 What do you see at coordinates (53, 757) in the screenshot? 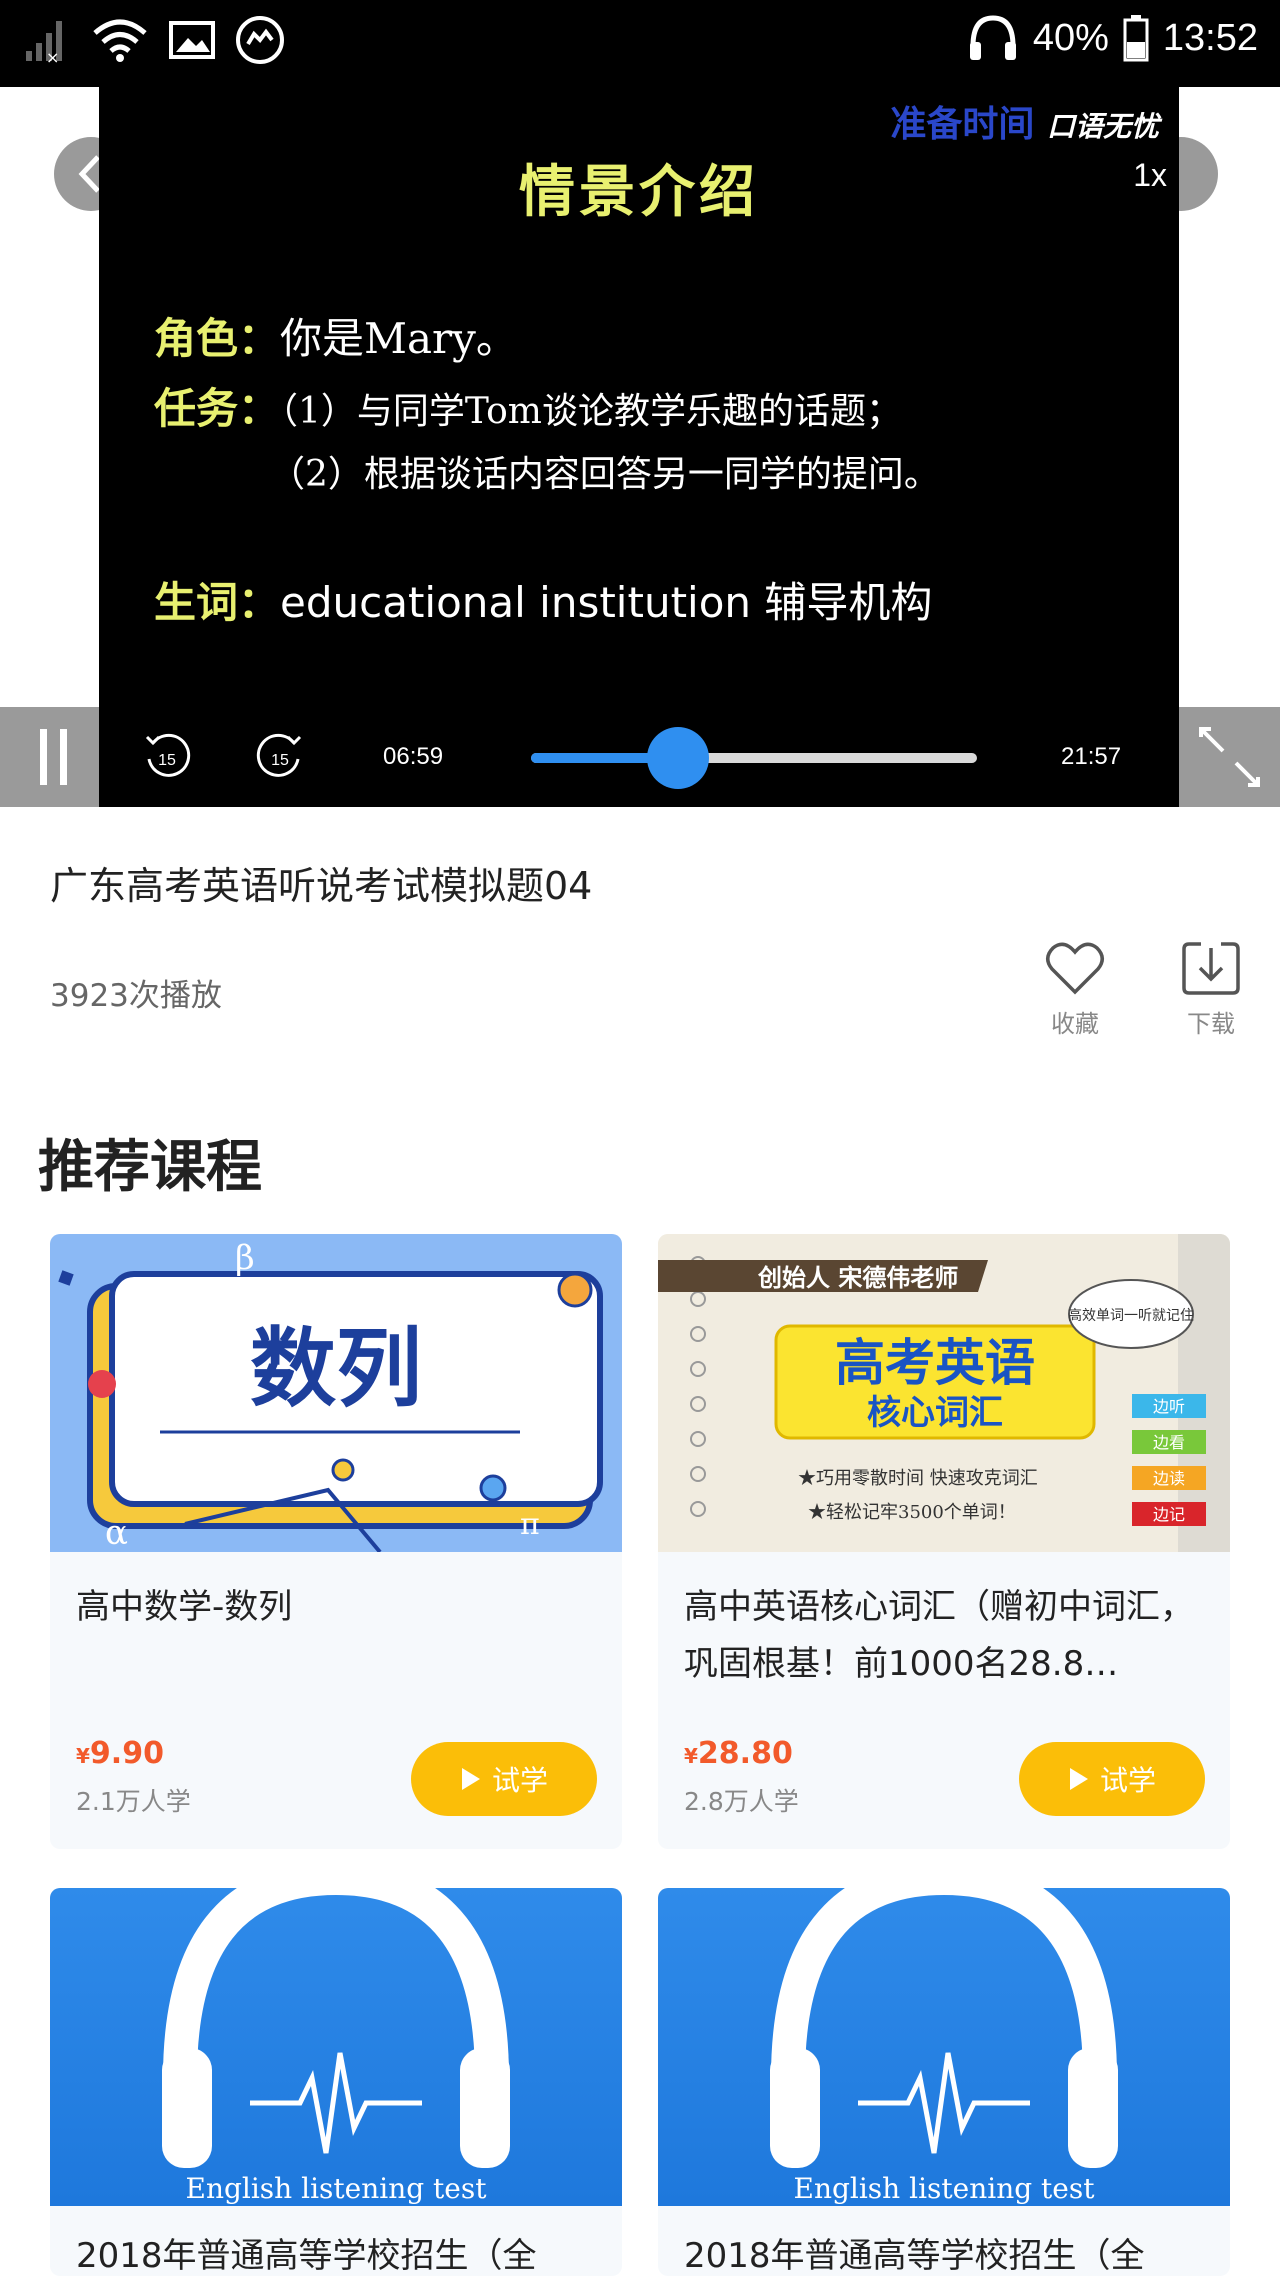
I see `pause-icon` at bounding box center [53, 757].